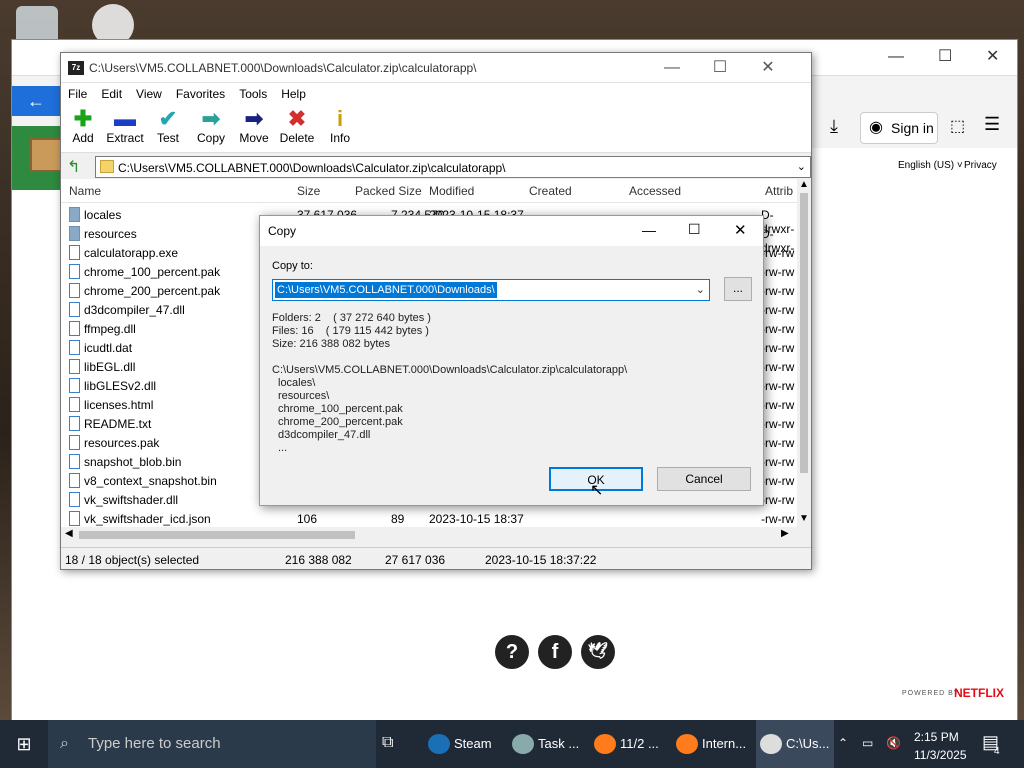 The height and width of the screenshot is (768, 1024). What do you see at coordinates (896, 57) in the screenshot?
I see `browser-minimize-icon: —` at bounding box center [896, 57].